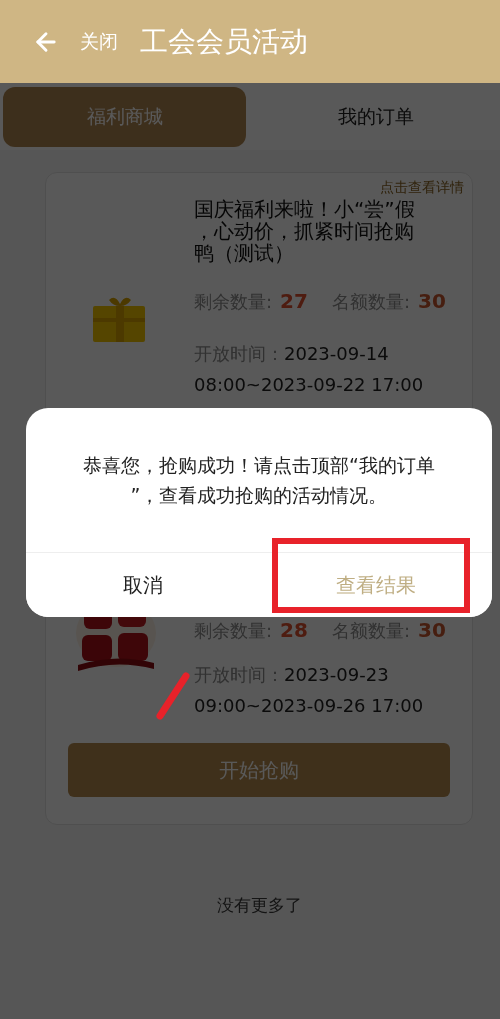 The height and width of the screenshot is (1019, 500). Describe the element at coordinates (309, 385) in the screenshot. I see `time-end: 08:00~2023-09-22 17:00` at that location.